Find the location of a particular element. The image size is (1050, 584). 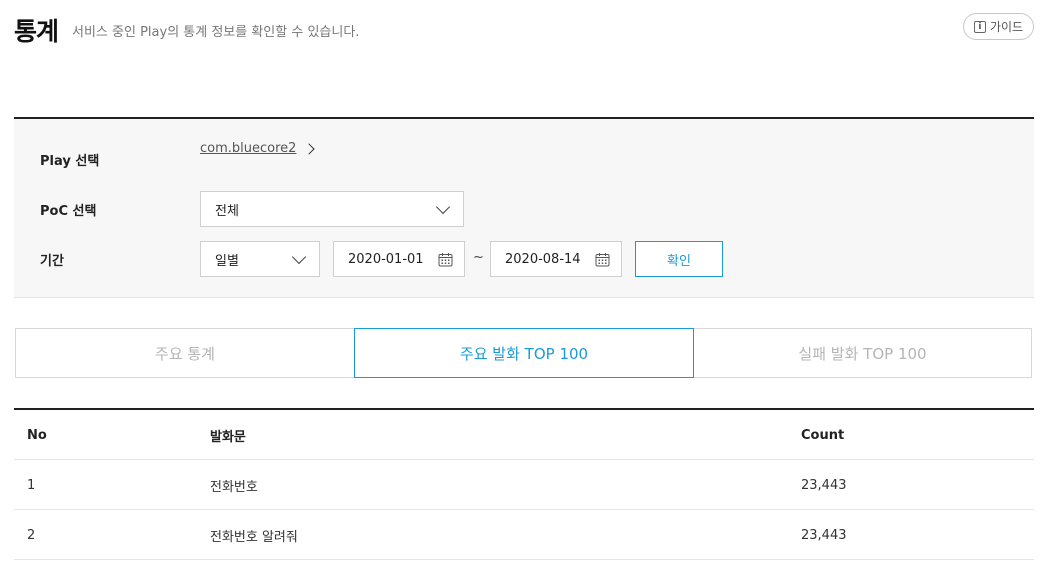

page-title: 통계 is located at coordinates (36, 31).